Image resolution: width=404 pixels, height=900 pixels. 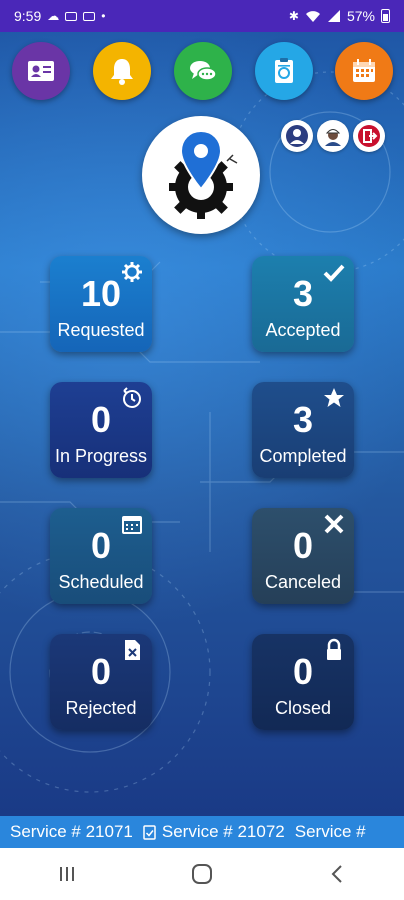 I want to click on closed-count: 0, so click(x=303, y=671).